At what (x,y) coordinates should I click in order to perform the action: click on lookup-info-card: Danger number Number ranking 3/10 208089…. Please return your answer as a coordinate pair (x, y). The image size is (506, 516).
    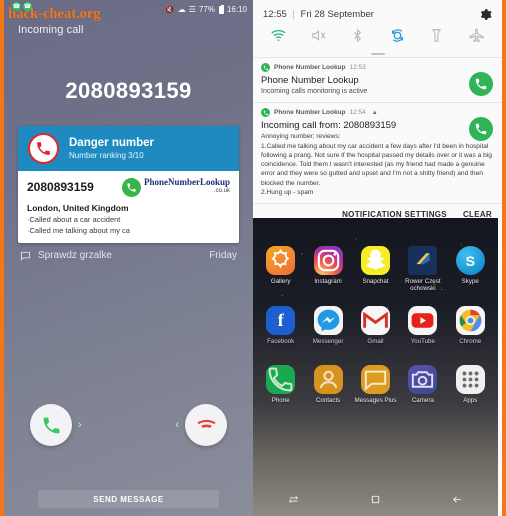
    Looking at the image, I should click on (128, 184).